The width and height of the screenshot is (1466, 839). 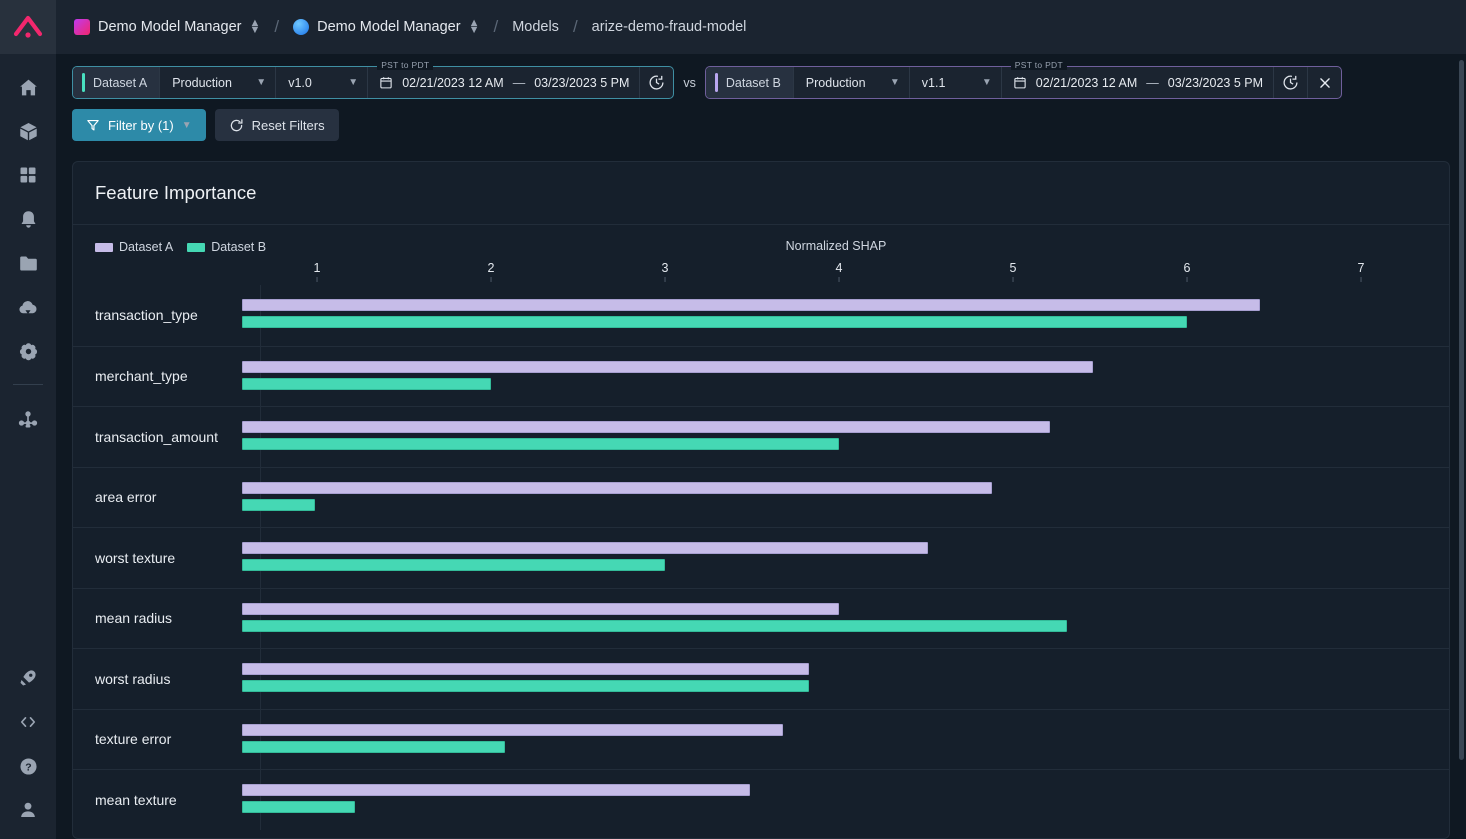 What do you see at coordinates (761, 131) in the screenshot?
I see `filters-row: Filter by (1) ▼ Reset Filters` at bounding box center [761, 131].